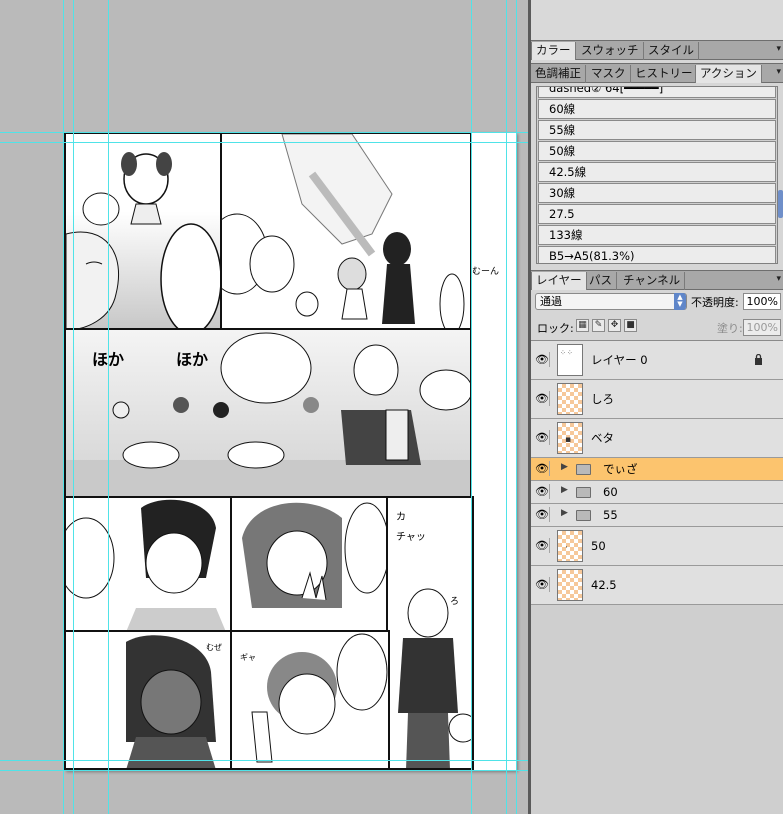 This screenshot has width=783, height=814. I want to click on action-item: dashed② 64[━━━━━], so click(657, 92).